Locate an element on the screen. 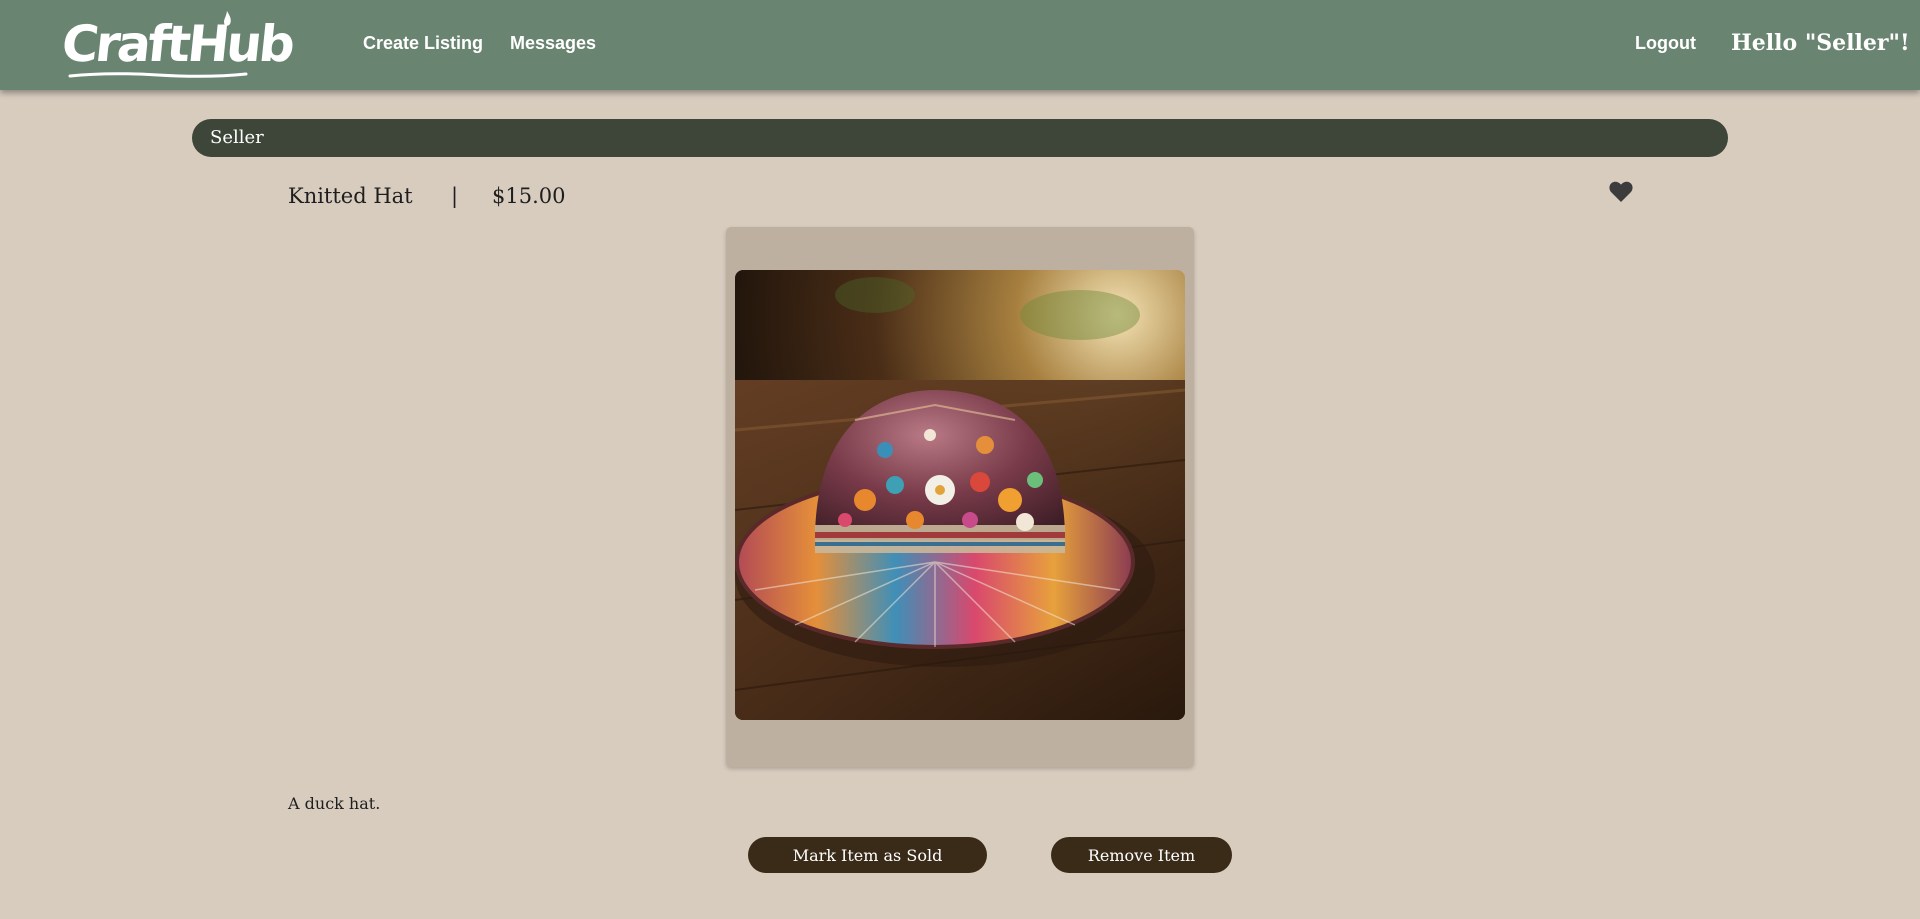 This screenshot has width=1920, height=919. logo-underline is located at coordinates (158, 75).